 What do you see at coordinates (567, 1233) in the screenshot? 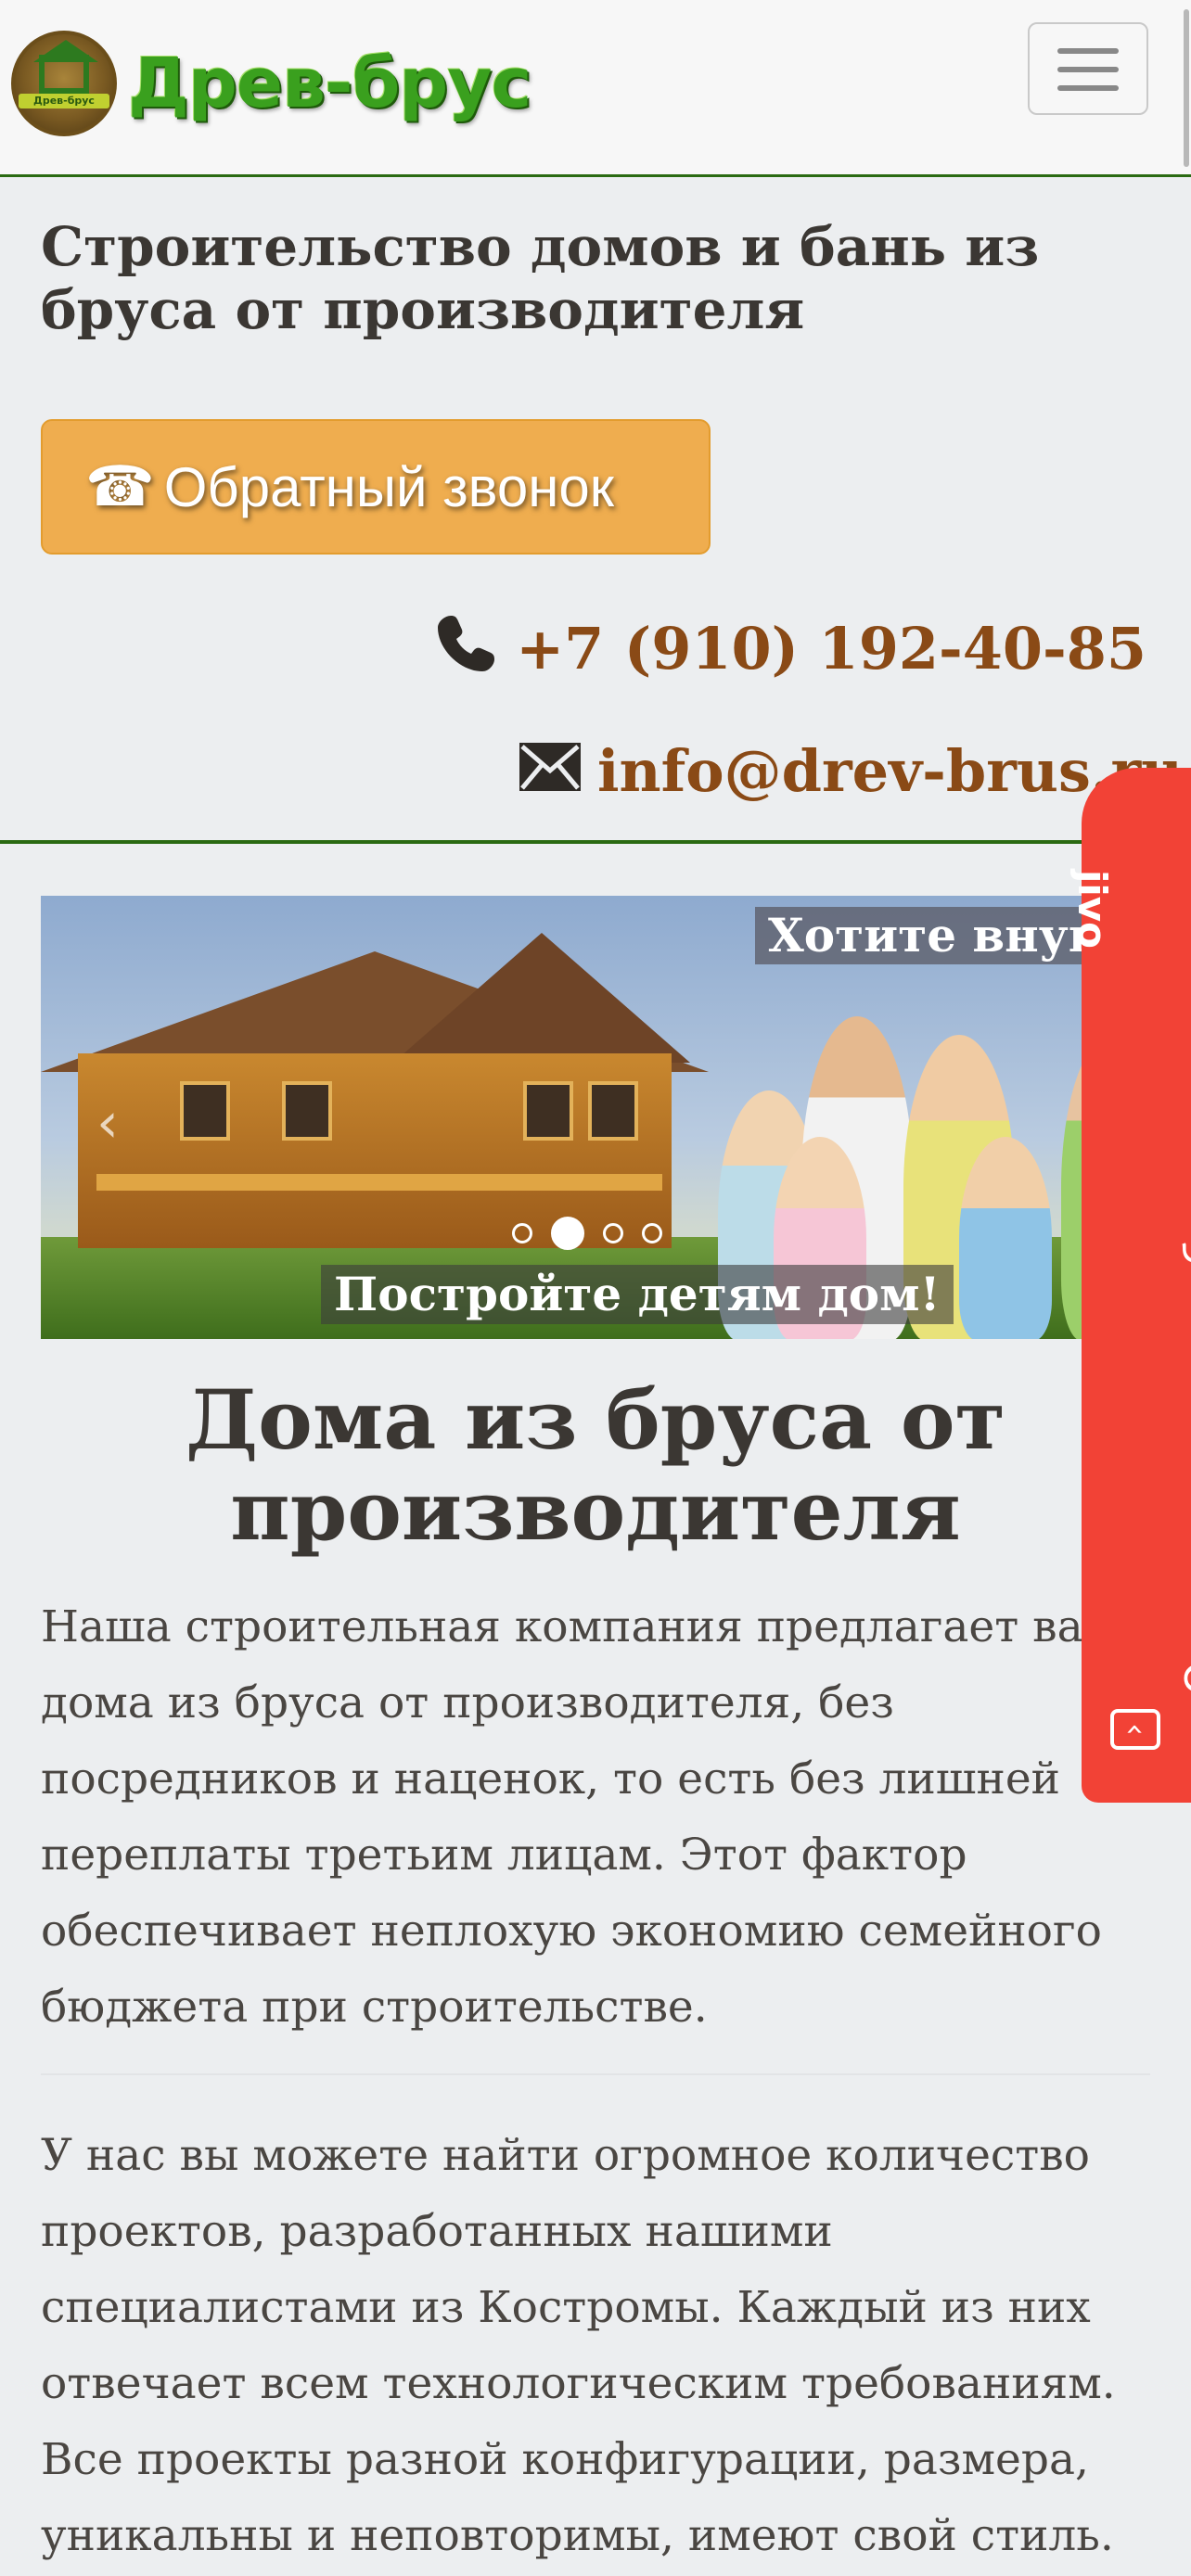
I see `carousel-indicator-dot-active` at bounding box center [567, 1233].